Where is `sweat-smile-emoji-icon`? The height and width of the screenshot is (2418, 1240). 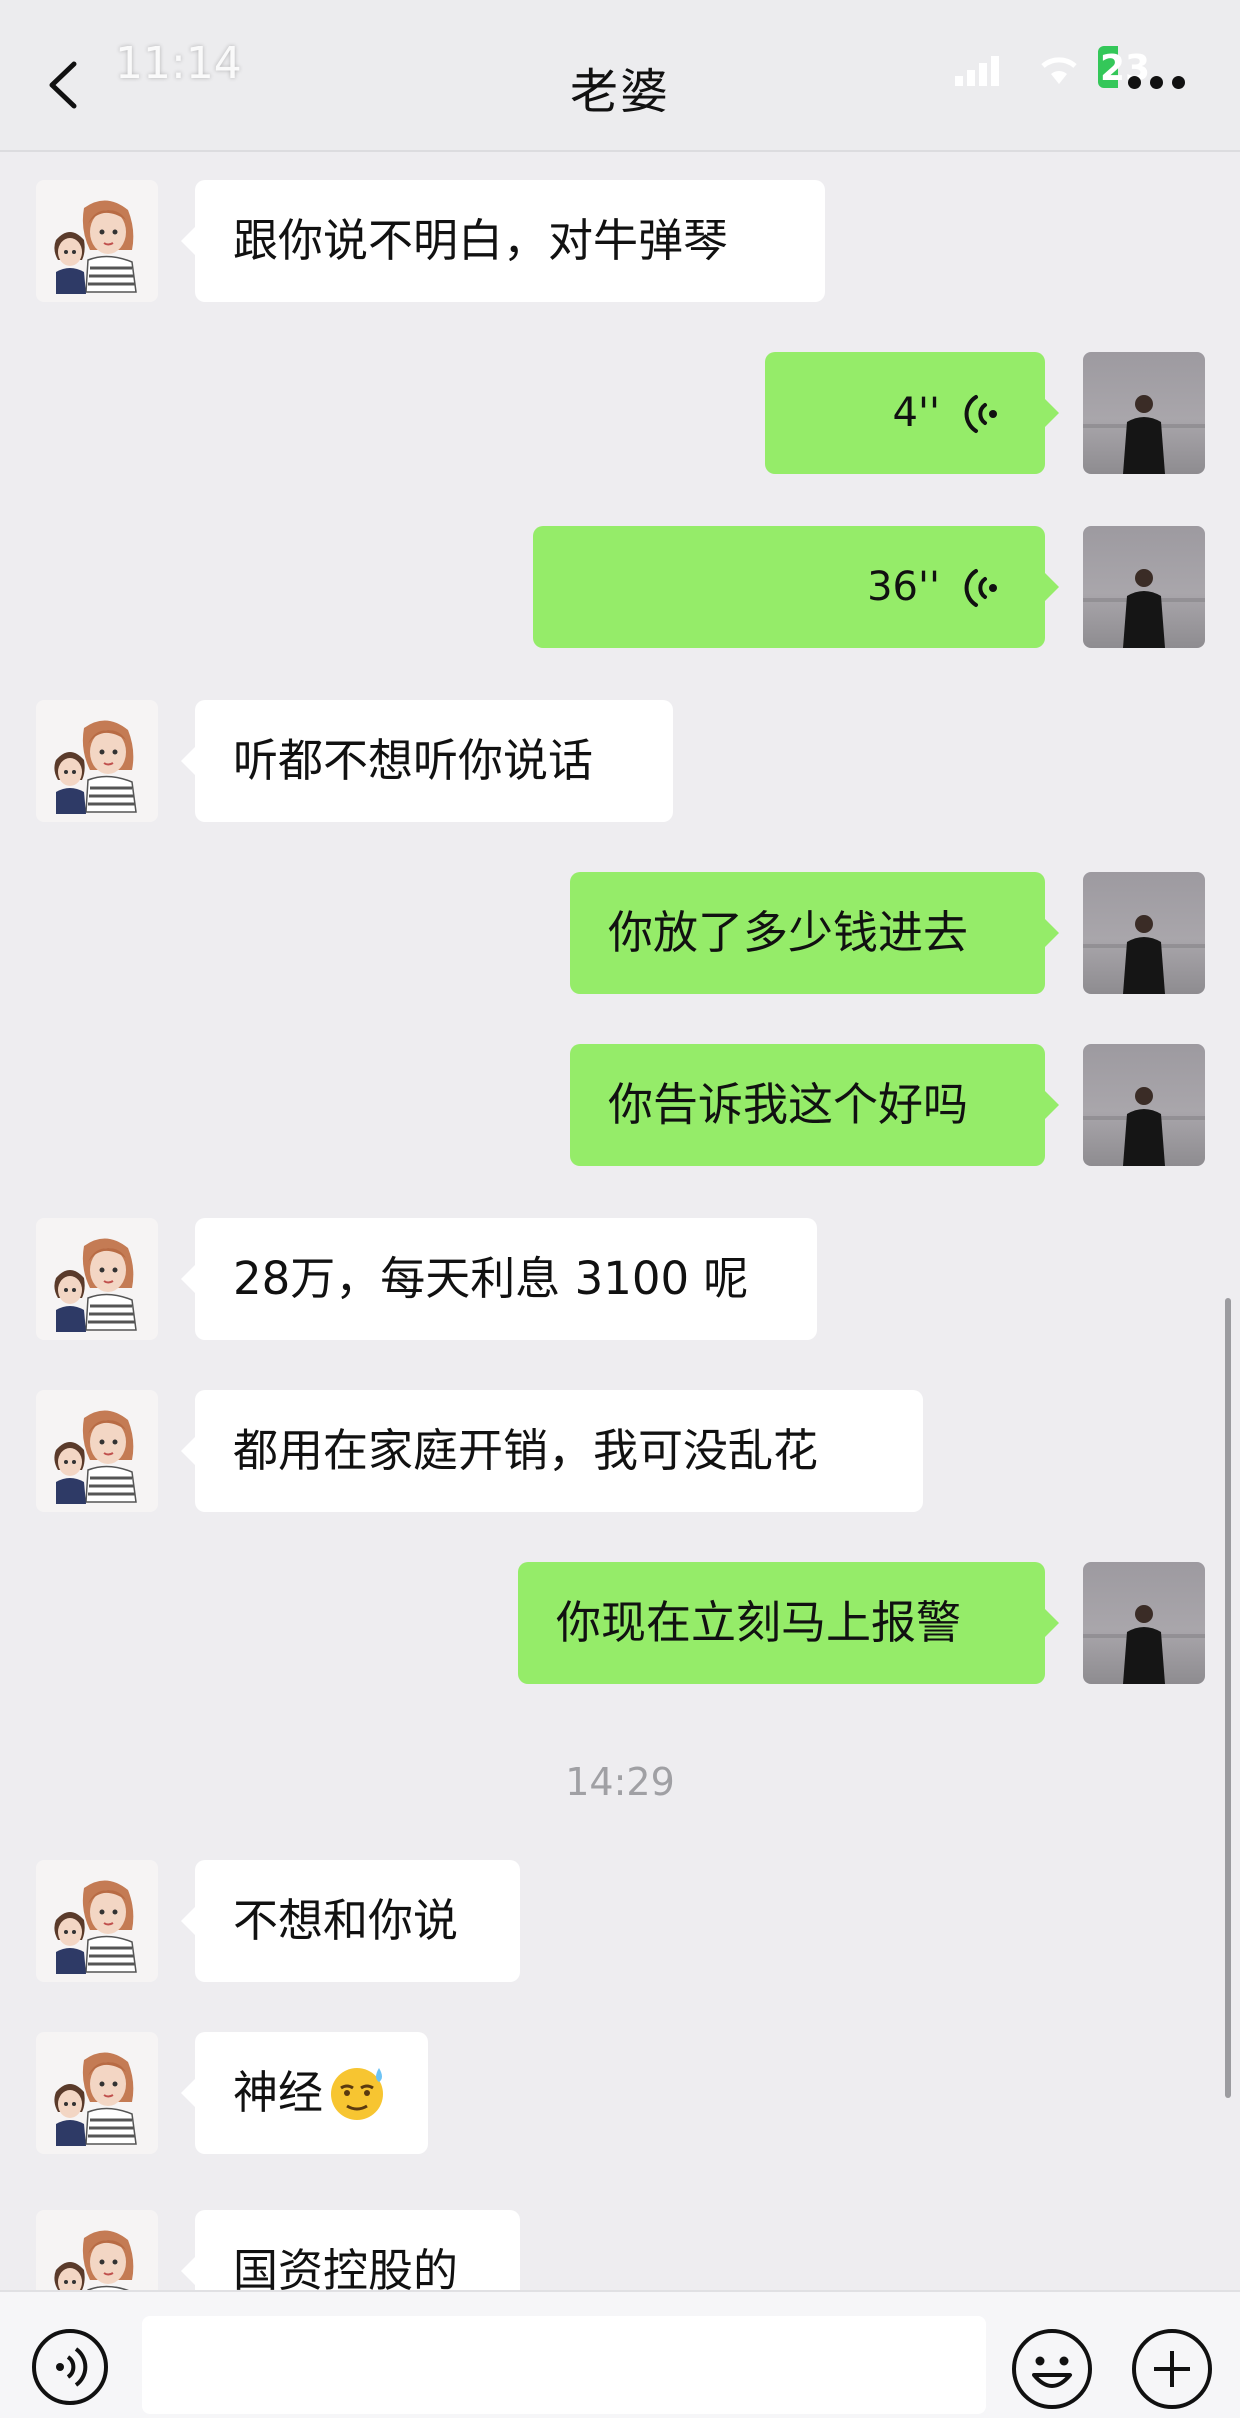 sweat-smile-emoji-icon is located at coordinates (357, 2094).